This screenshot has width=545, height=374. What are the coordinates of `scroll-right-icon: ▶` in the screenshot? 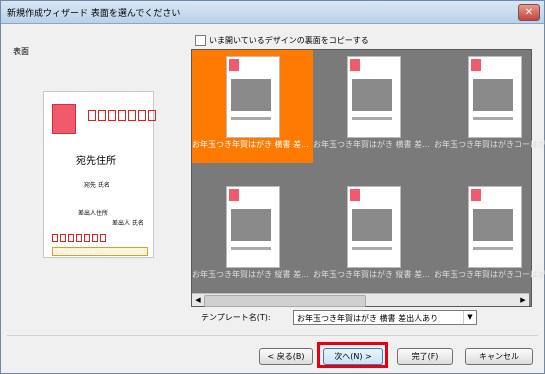 It's located at (523, 300).